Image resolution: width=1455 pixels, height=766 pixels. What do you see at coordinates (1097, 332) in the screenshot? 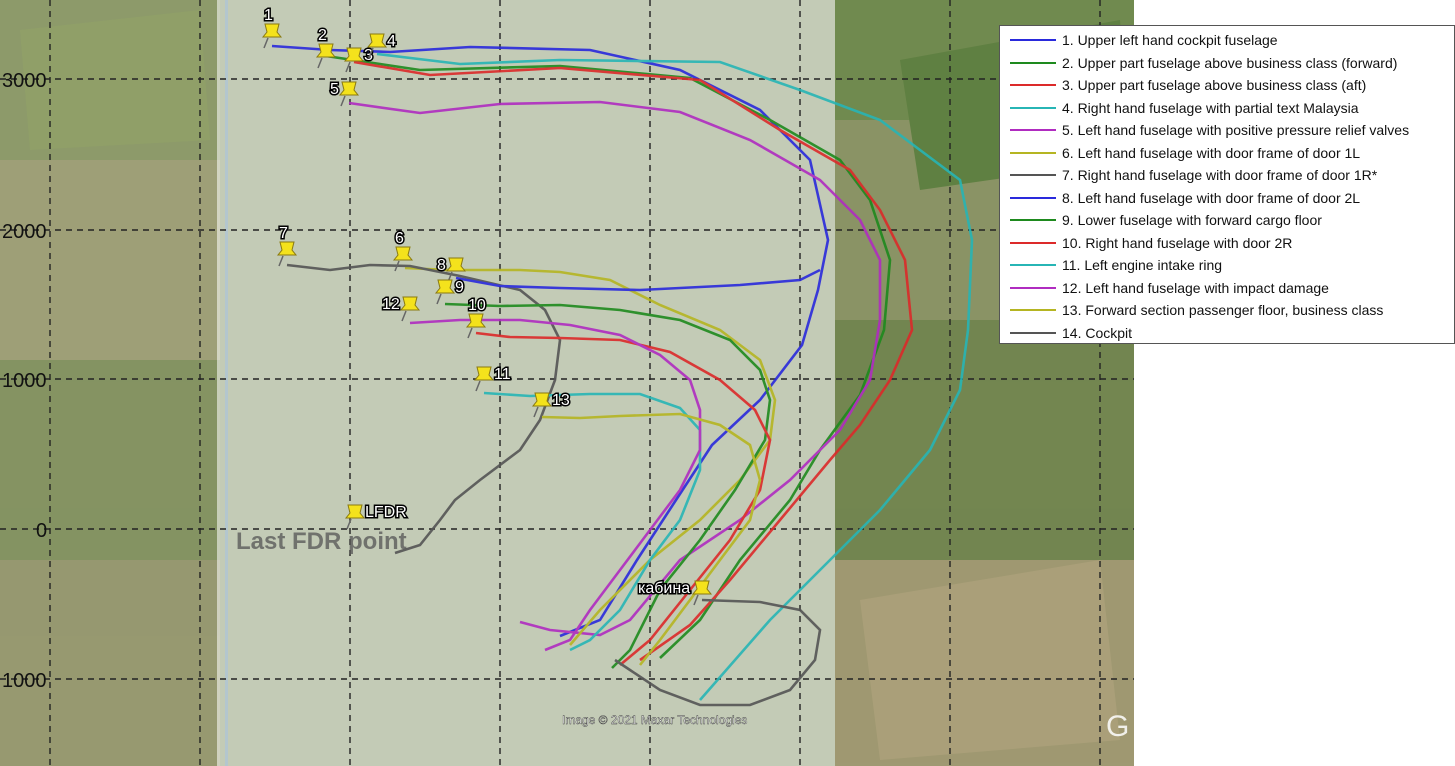
I see `legend-label: 14. Cockpit` at bounding box center [1097, 332].